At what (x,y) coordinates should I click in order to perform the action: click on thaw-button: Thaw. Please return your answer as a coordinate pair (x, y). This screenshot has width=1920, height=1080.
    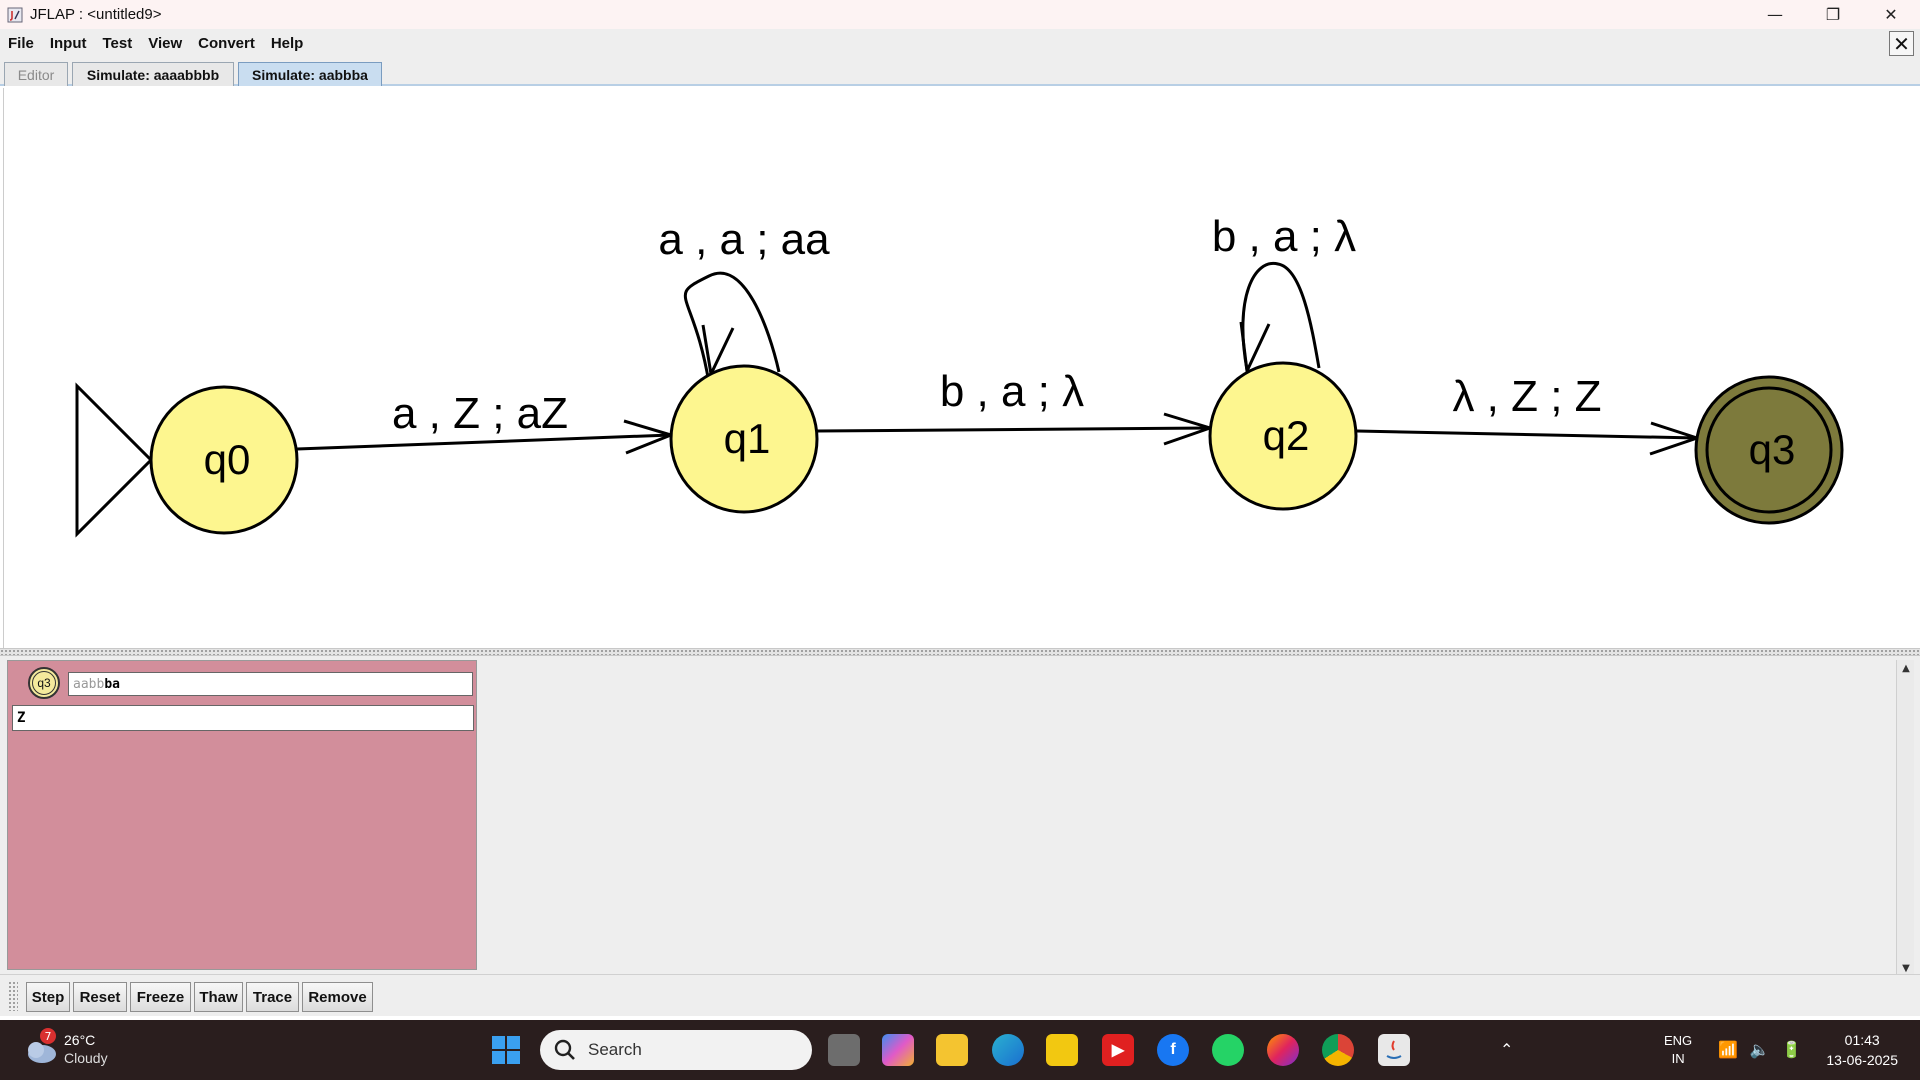
    Looking at the image, I should click on (218, 997).